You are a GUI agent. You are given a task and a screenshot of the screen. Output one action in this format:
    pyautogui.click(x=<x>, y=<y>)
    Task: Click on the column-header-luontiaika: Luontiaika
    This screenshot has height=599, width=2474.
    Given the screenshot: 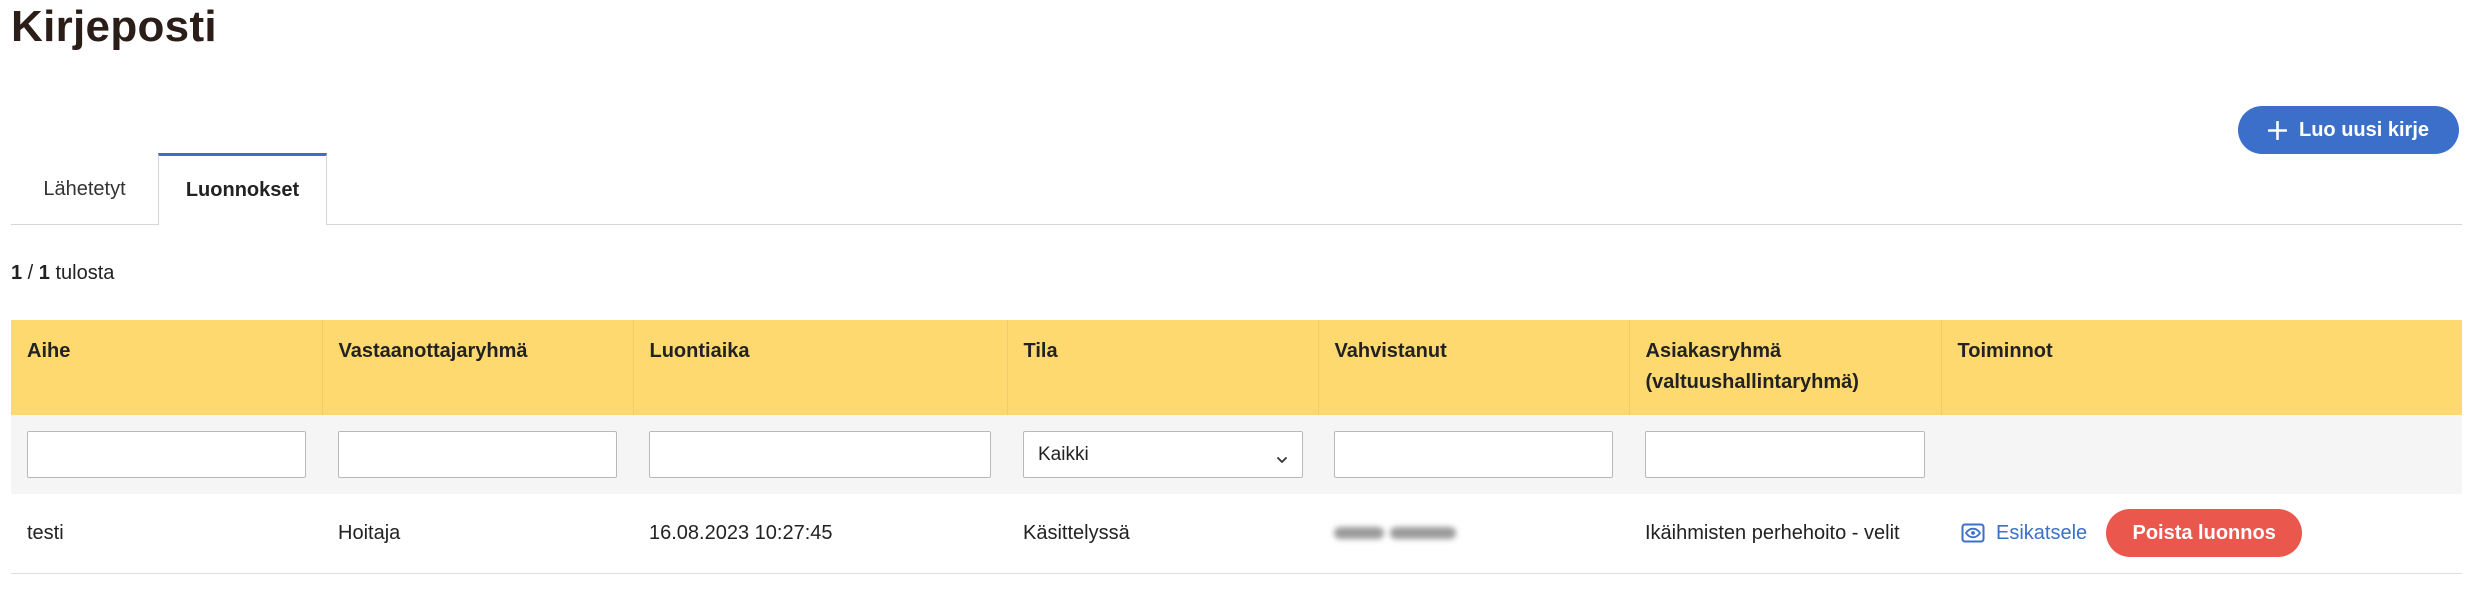 What is the action you would take?
    pyautogui.click(x=820, y=367)
    